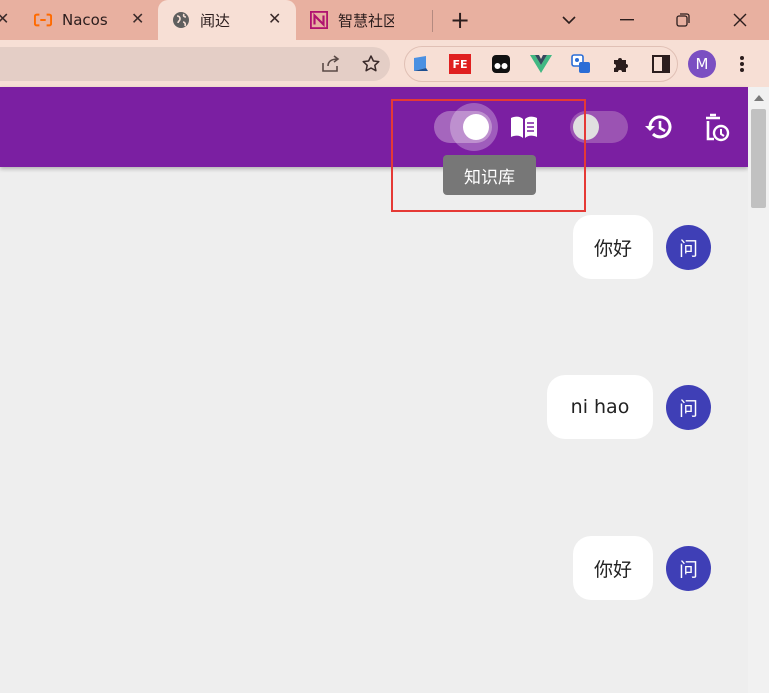  Describe the element at coordinates (742, 64) in the screenshot. I see `browser-menu-icon` at that location.